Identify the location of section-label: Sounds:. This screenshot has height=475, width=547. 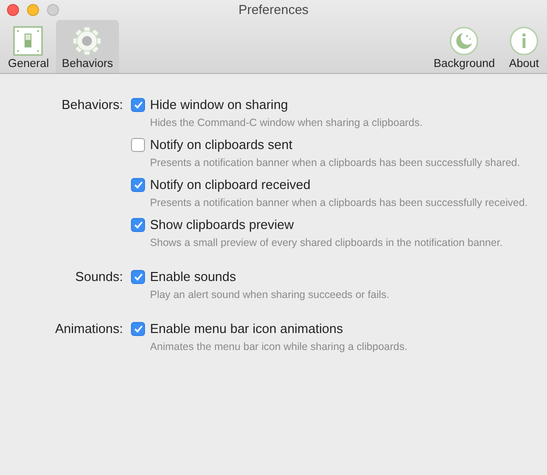
(99, 277).